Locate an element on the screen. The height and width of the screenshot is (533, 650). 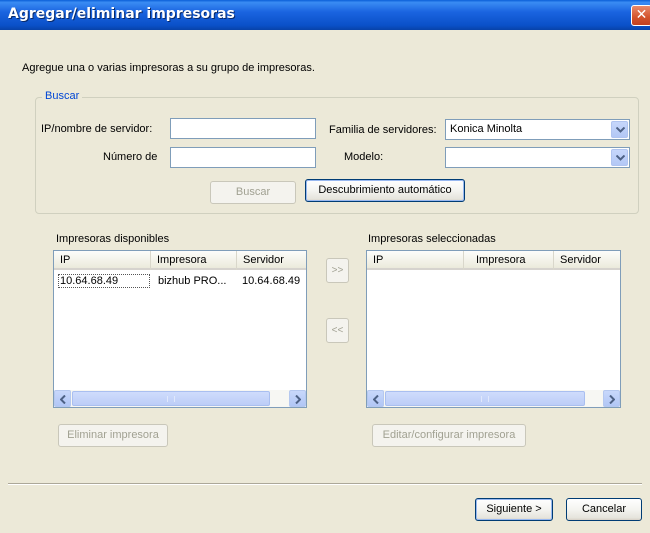
footer-separator is located at coordinates (325, 484).